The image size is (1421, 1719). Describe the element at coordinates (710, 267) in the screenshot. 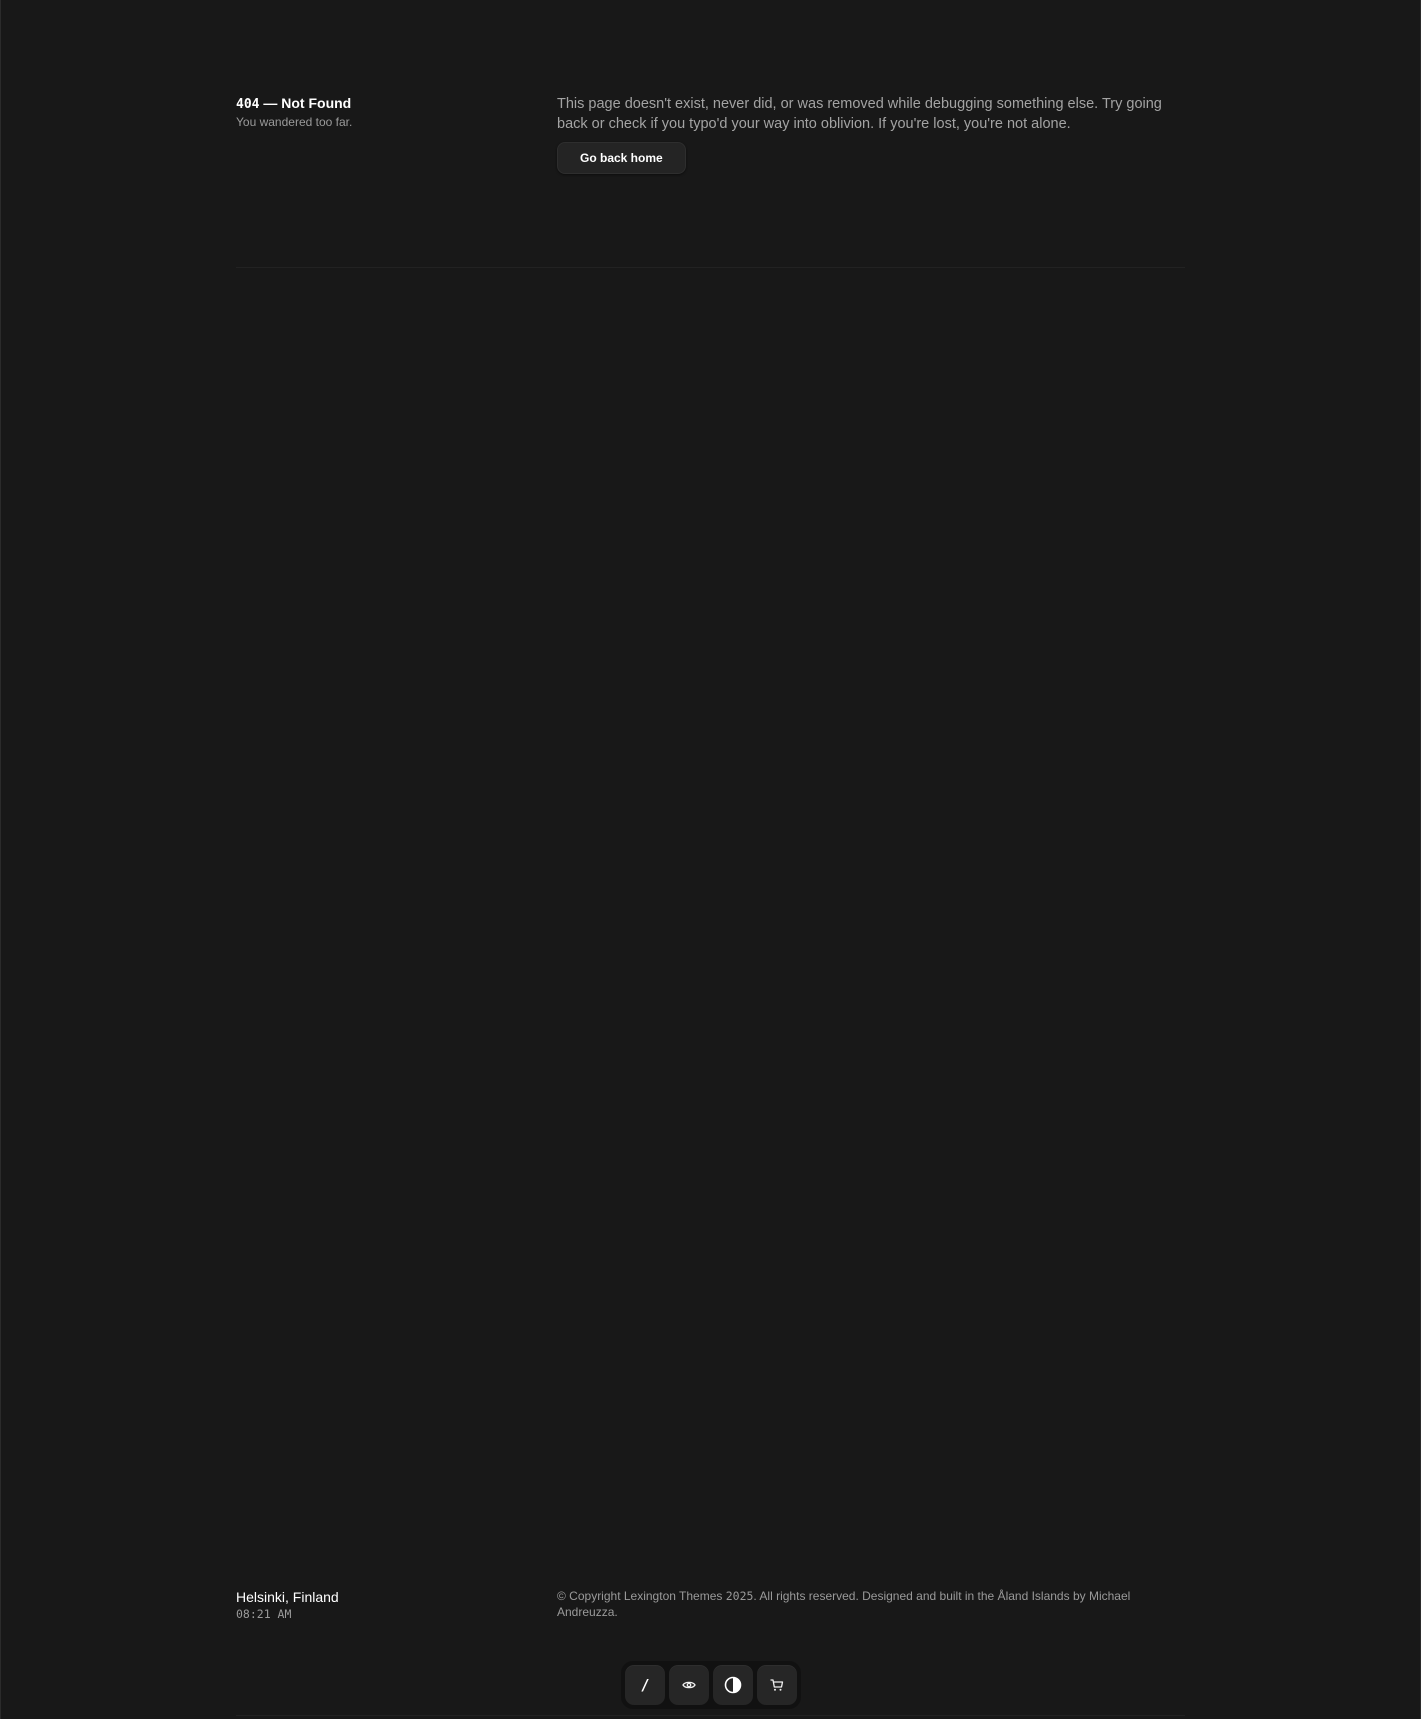

I see `section-divider` at that location.